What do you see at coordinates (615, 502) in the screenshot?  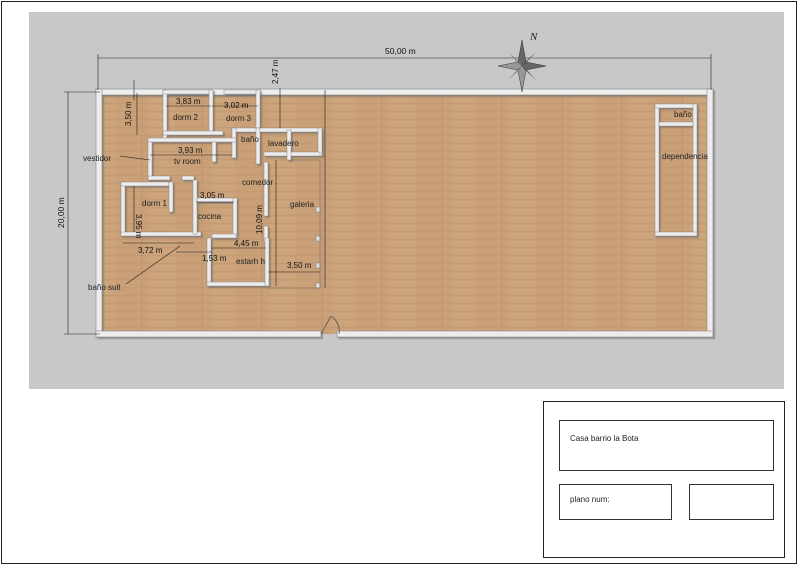 I see `plano-num-box: plano num:` at bounding box center [615, 502].